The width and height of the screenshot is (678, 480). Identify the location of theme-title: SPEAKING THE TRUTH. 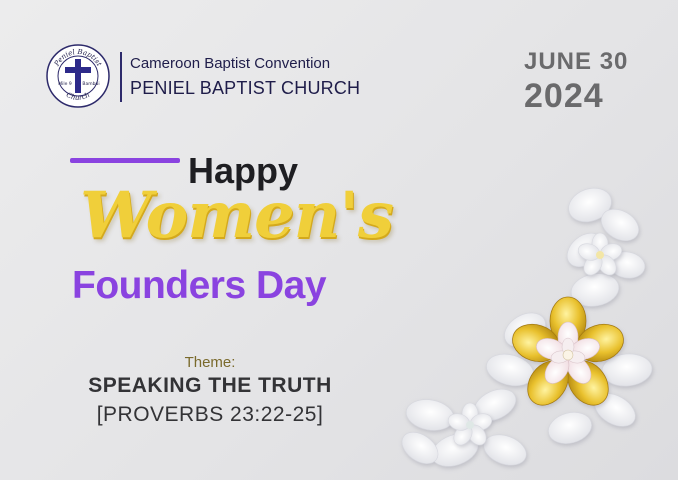
(210, 385).